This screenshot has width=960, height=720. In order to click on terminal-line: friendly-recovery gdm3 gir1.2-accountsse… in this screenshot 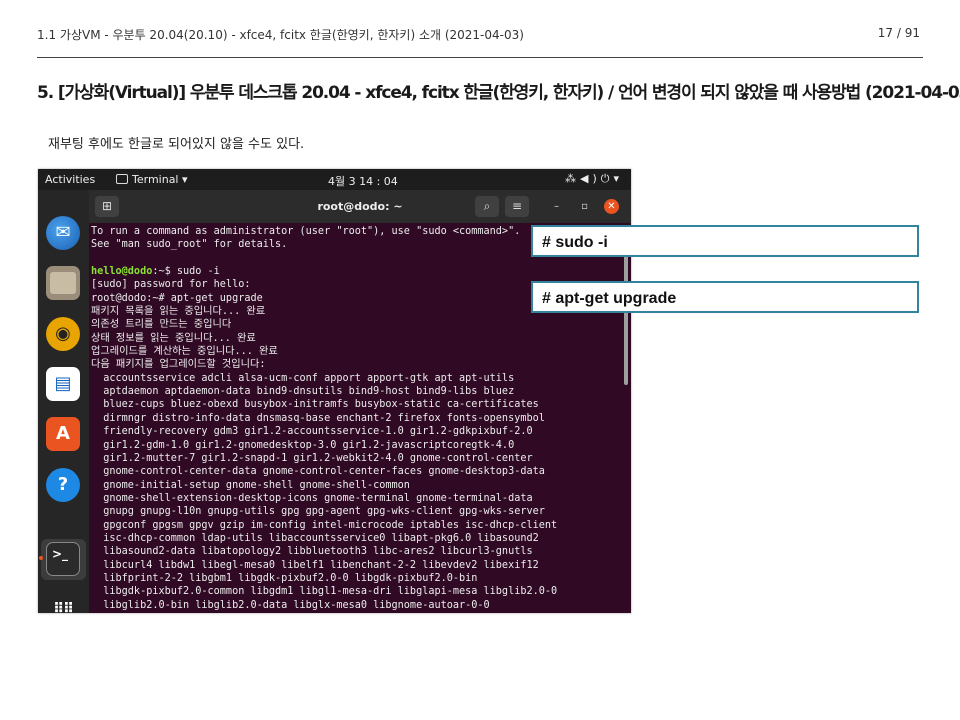, I will do `click(312, 432)`.